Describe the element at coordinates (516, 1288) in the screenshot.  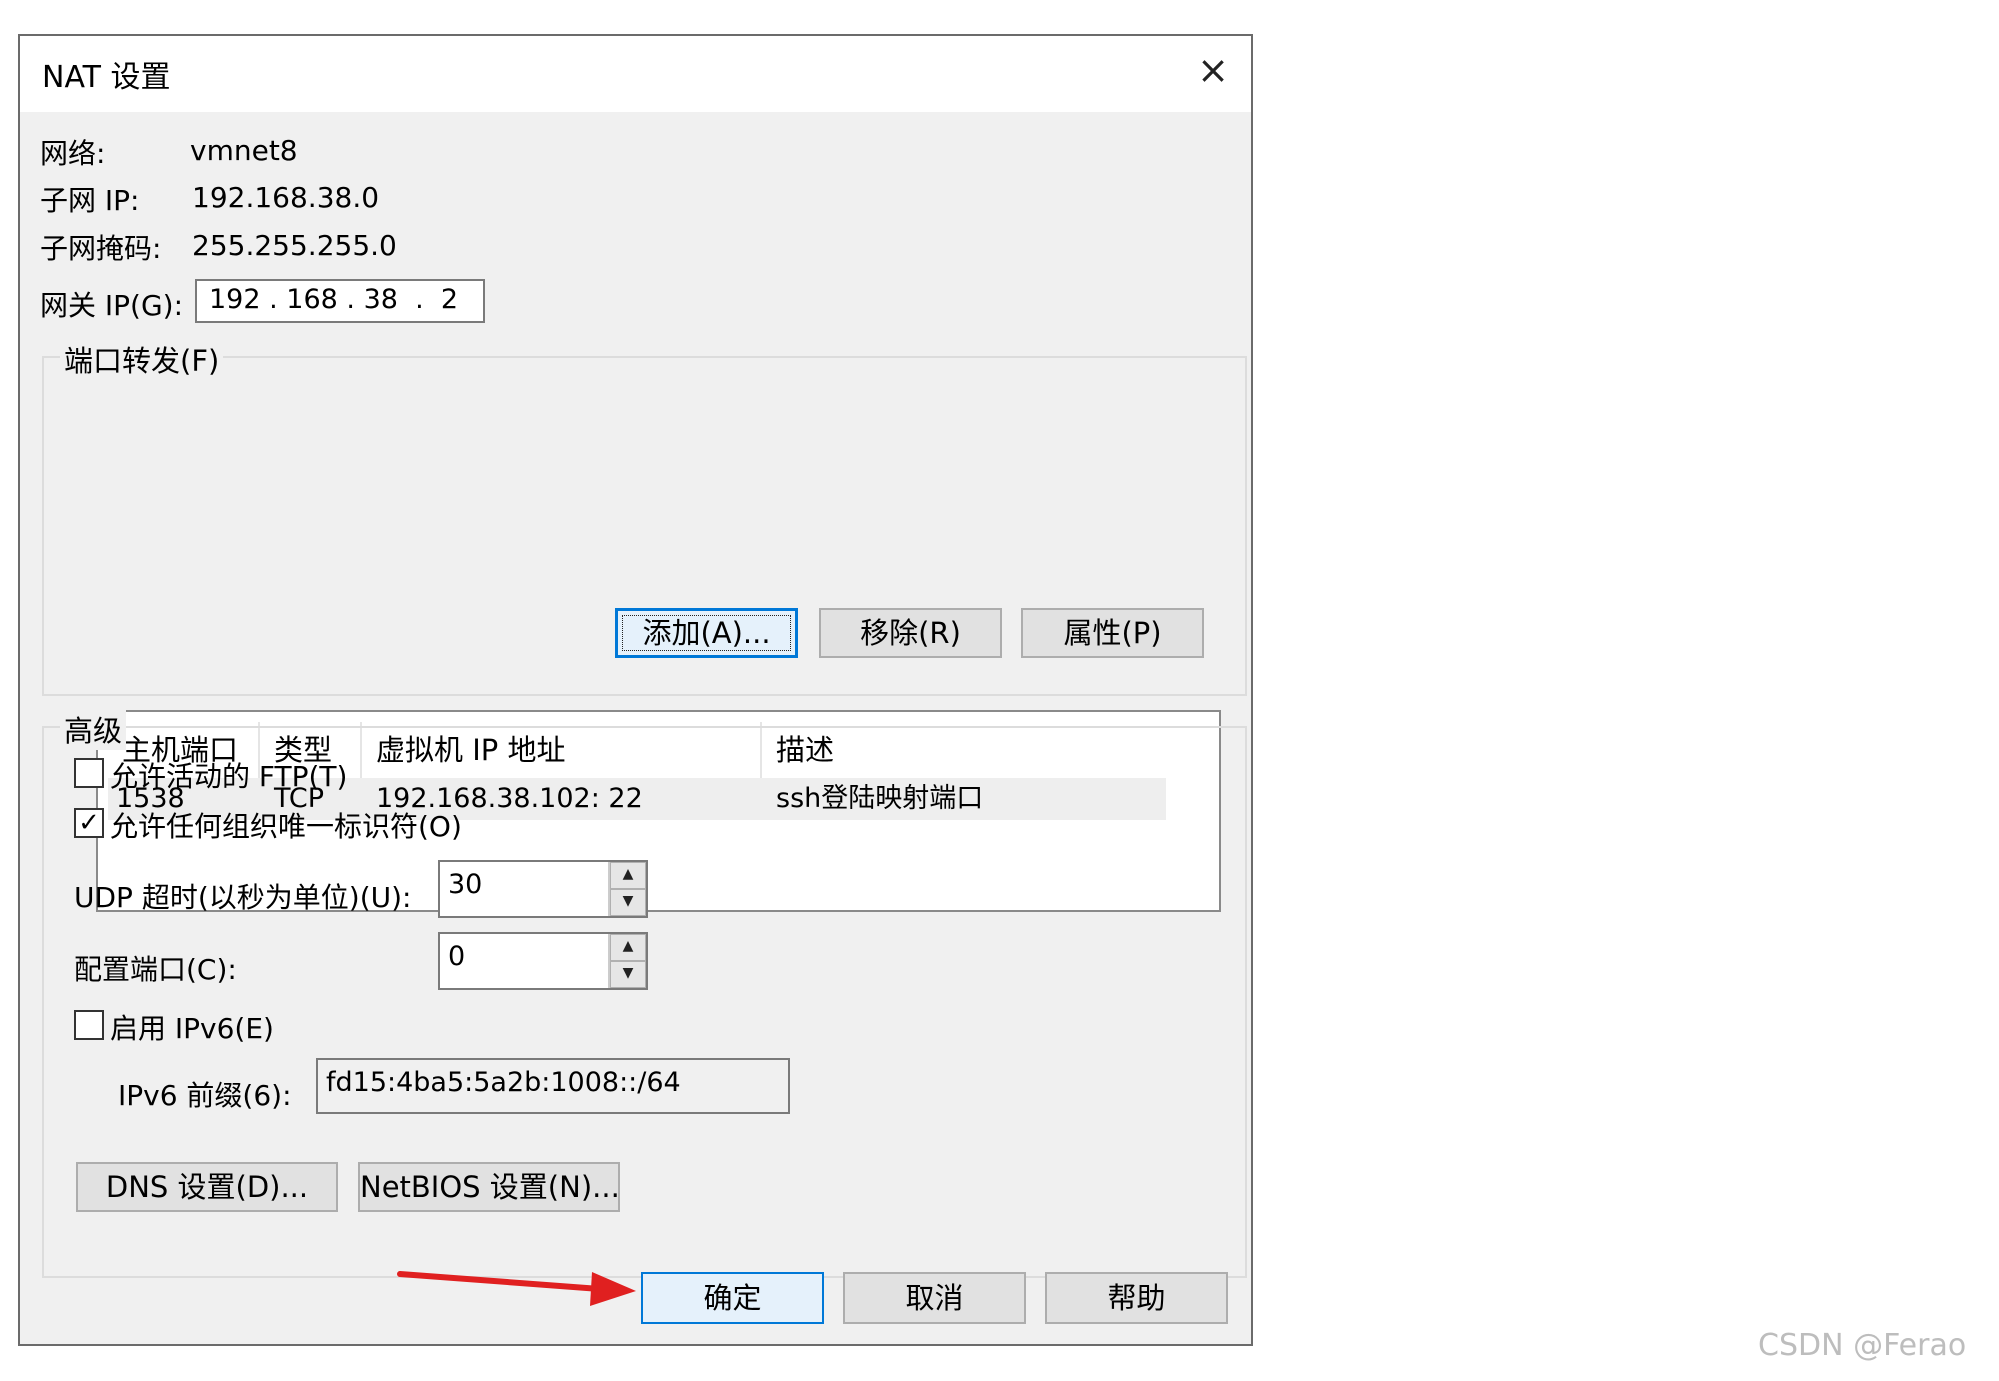
I see `annotation-arrow-icon` at that location.